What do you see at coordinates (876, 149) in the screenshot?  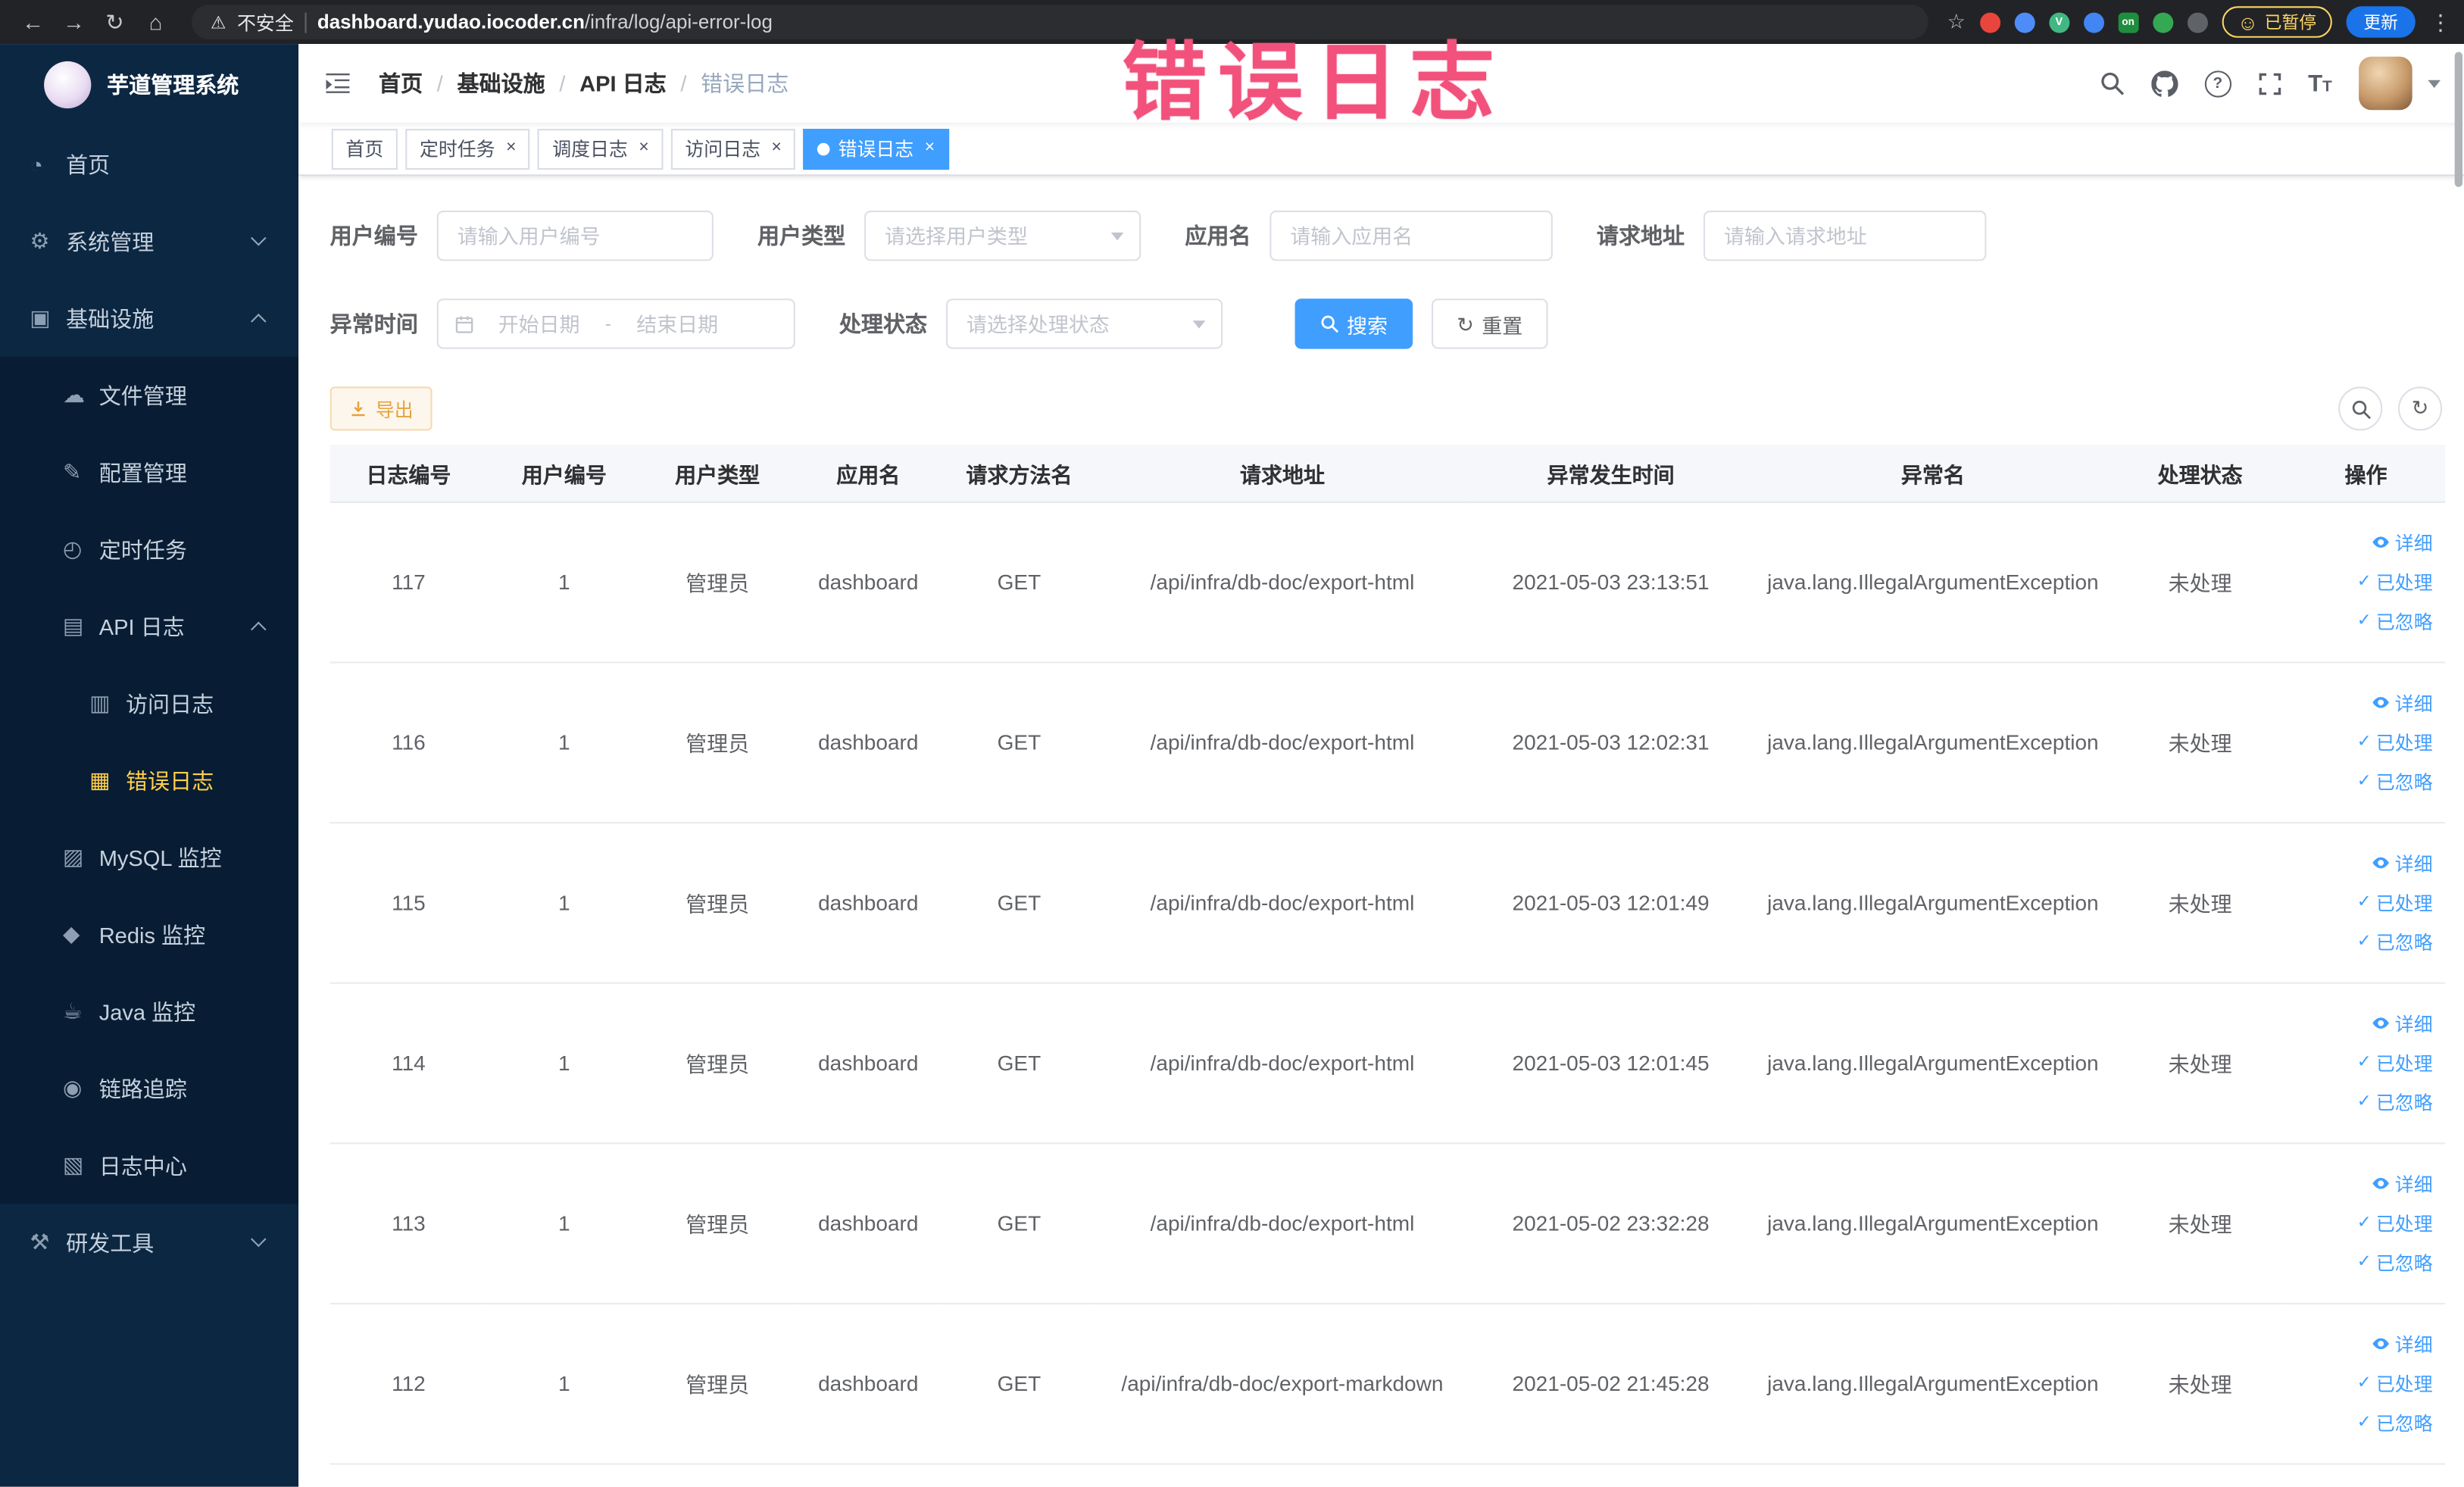 I see `tab-error-log: 错误日志 ×` at bounding box center [876, 149].